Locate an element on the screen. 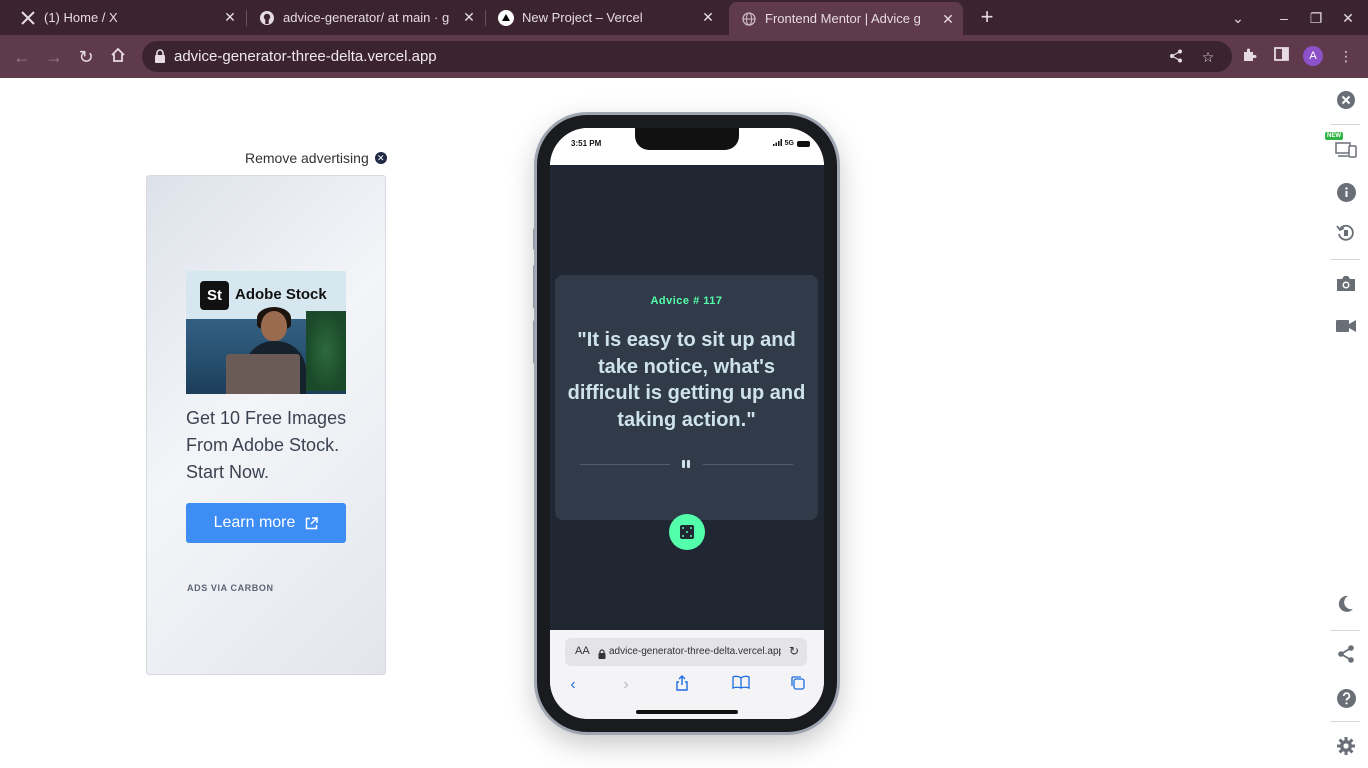 The width and height of the screenshot is (1368, 768). signal-bars-icon is located at coordinates (777, 143).